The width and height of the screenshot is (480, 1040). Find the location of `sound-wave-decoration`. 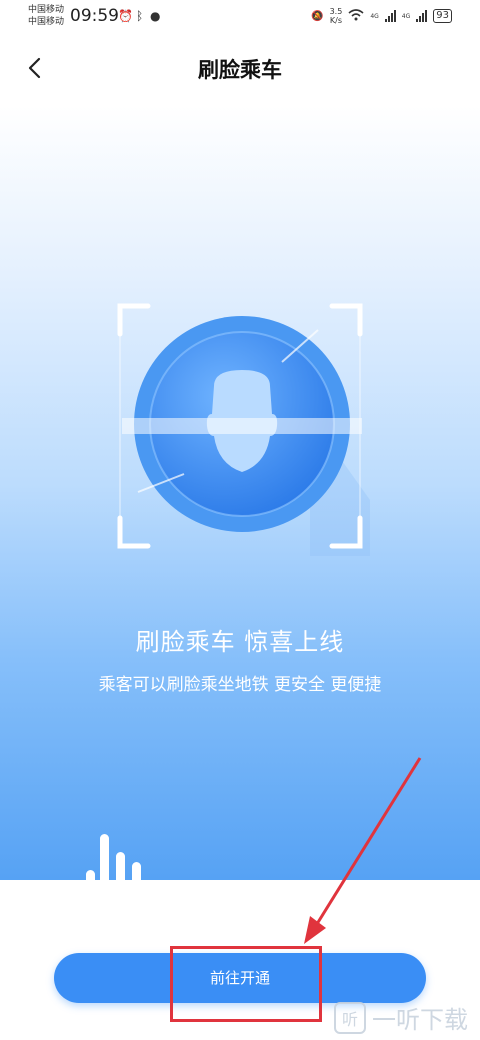

sound-wave-decoration is located at coordinates (120, 887).